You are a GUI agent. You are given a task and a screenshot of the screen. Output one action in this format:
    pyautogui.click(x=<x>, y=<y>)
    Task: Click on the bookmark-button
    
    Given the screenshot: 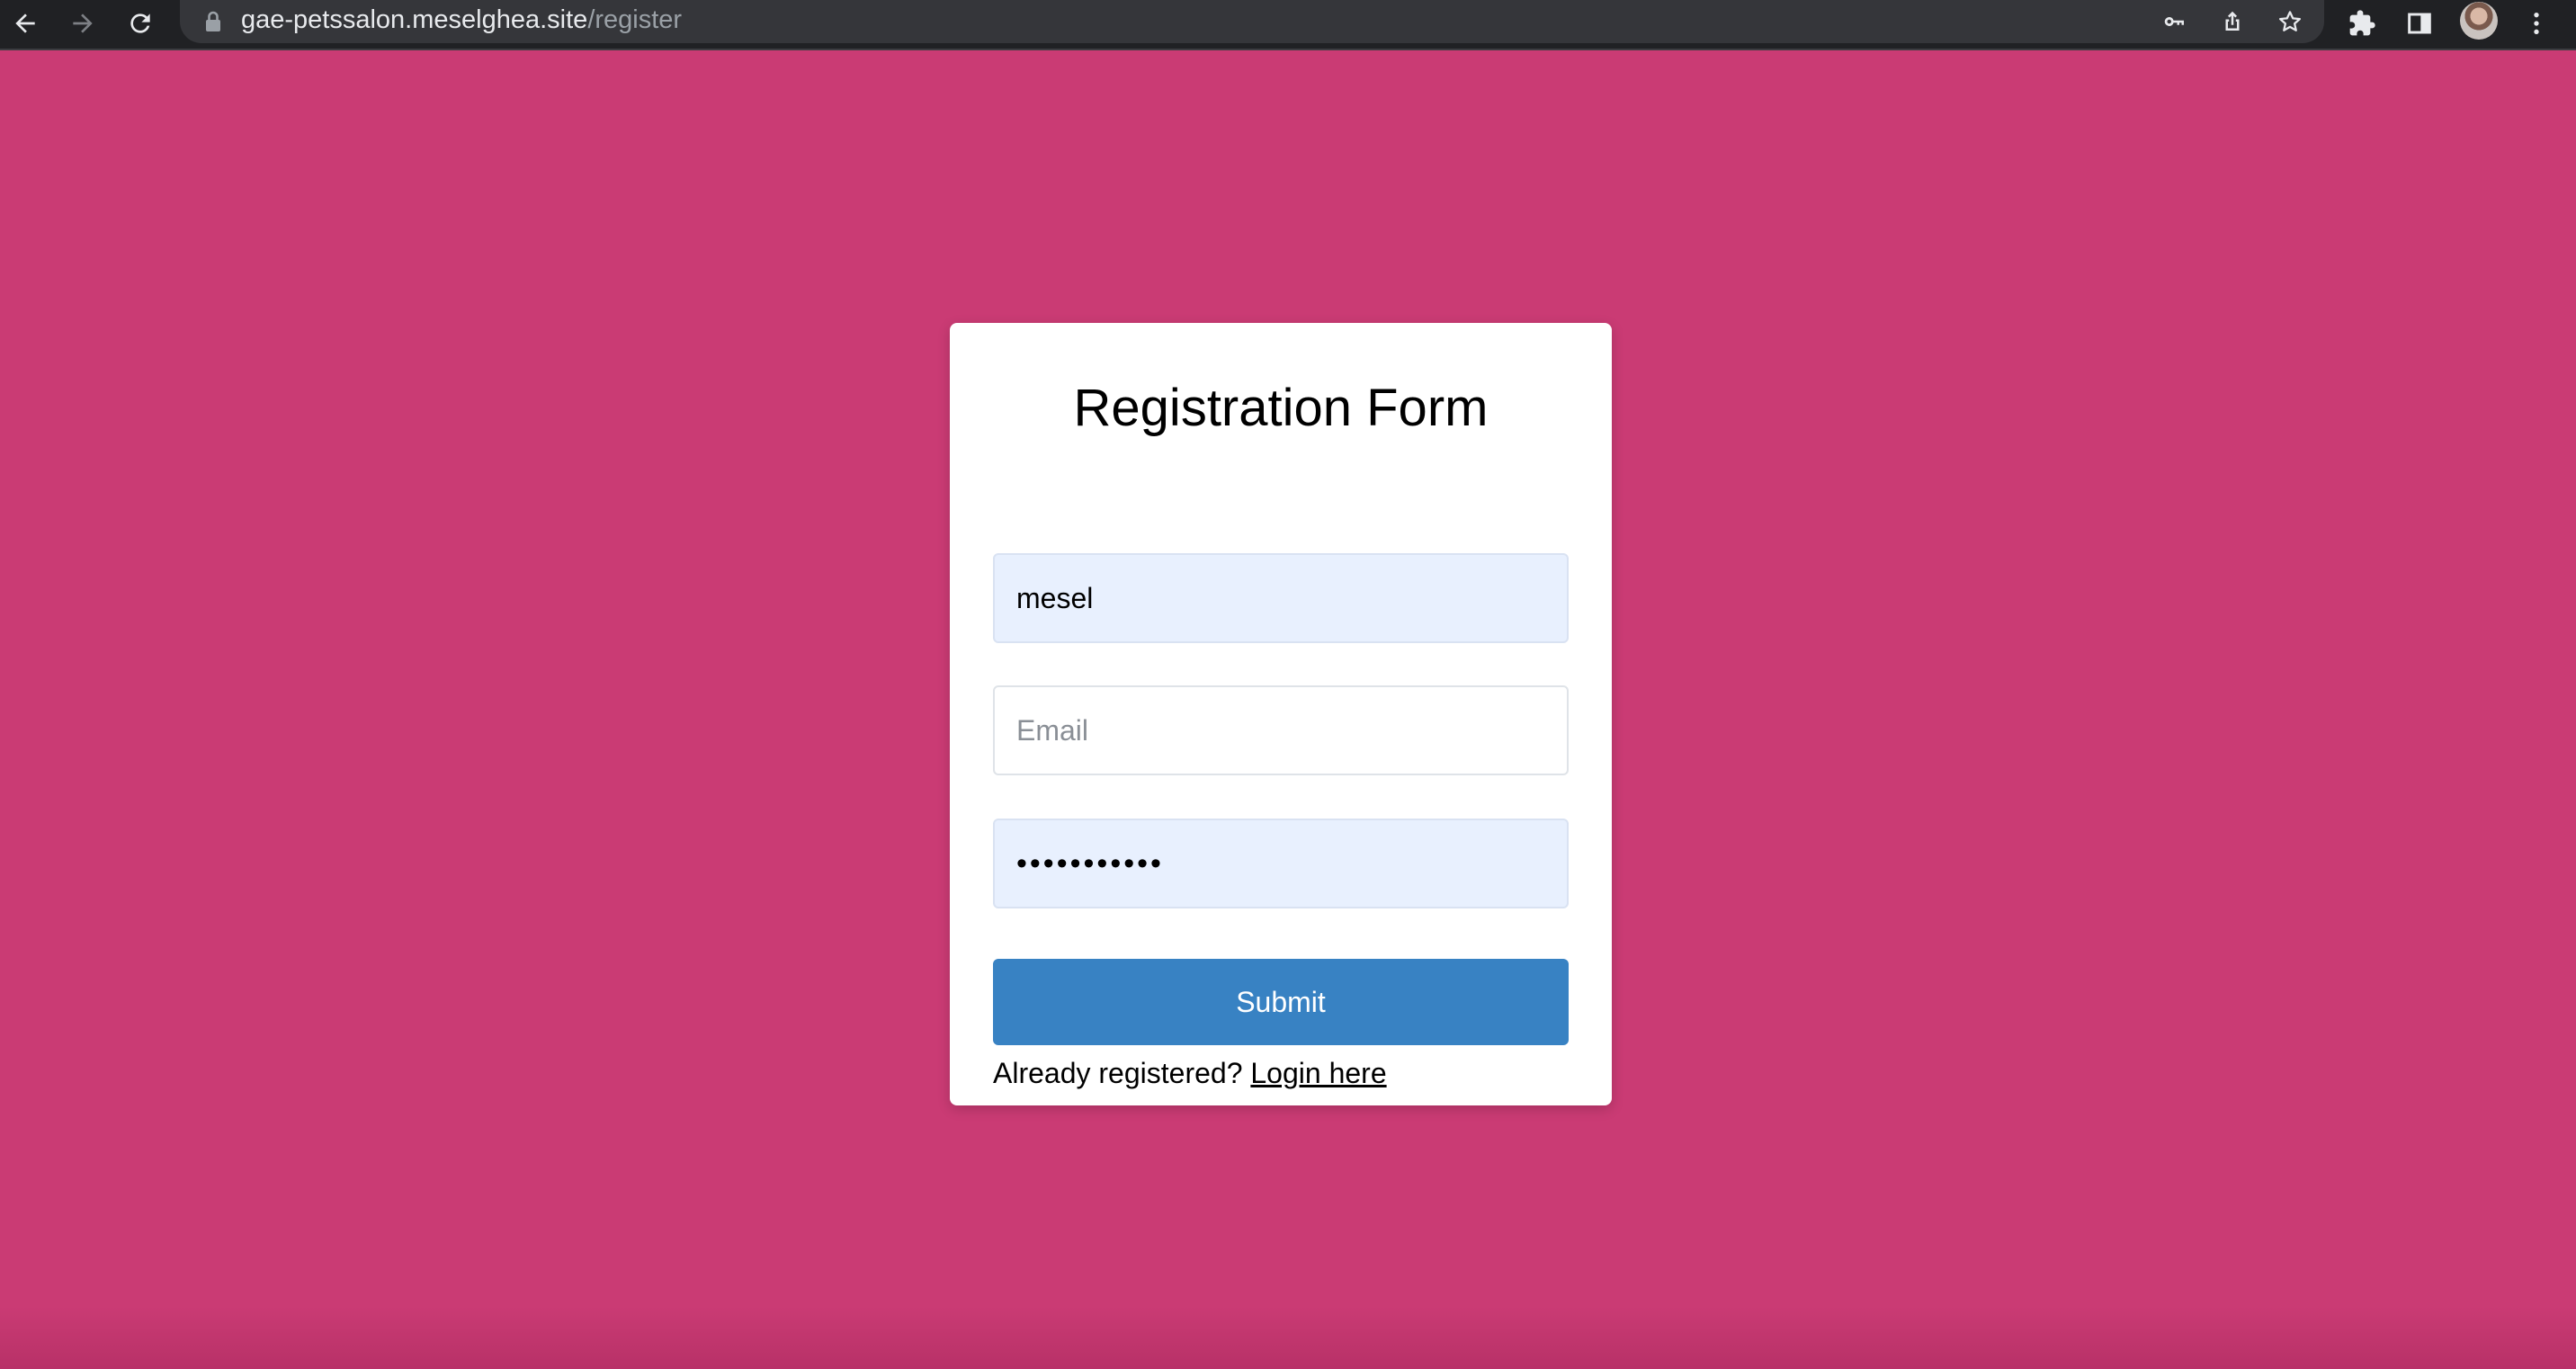 What is the action you would take?
    pyautogui.click(x=2290, y=22)
    